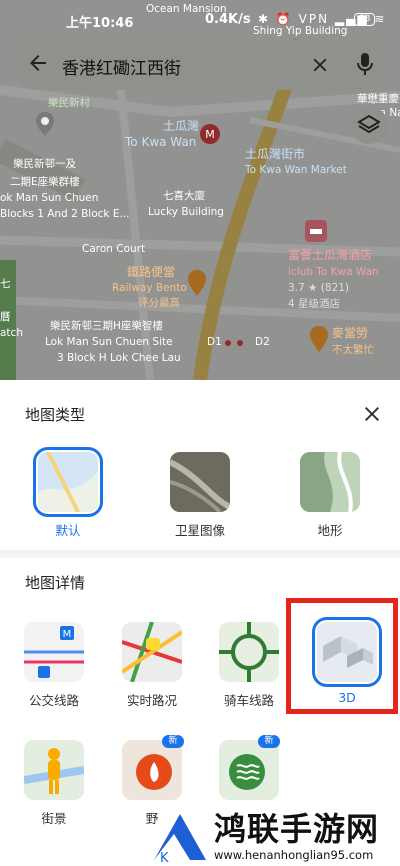 This screenshot has width=400, height=866. I want to click on layers-icon, so click(369, 124).